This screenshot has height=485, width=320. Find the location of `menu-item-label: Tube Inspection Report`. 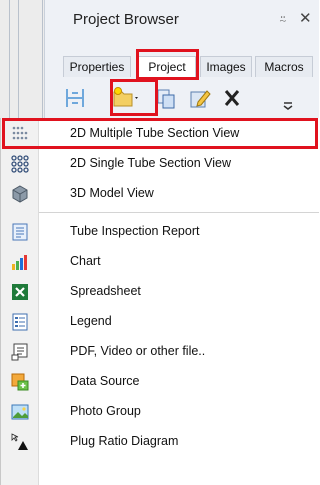

menu-item-label: Tube Inspection Report is located at coordinates (135, 231).